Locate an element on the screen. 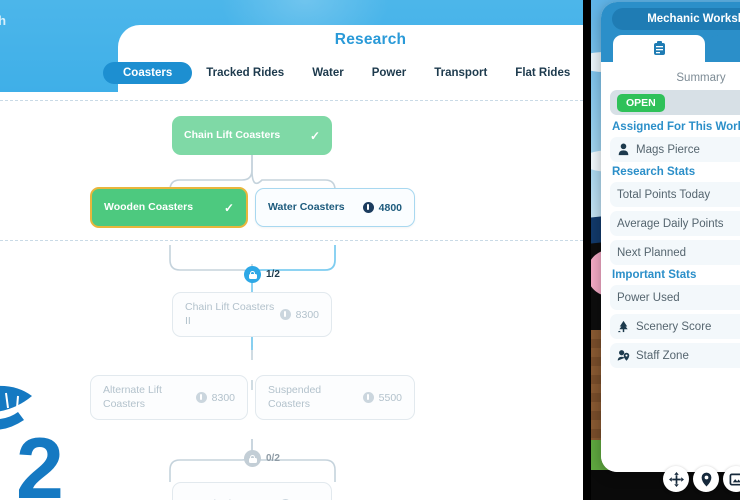  list-item: Average Daily Points is located at coordinates (675, 223).